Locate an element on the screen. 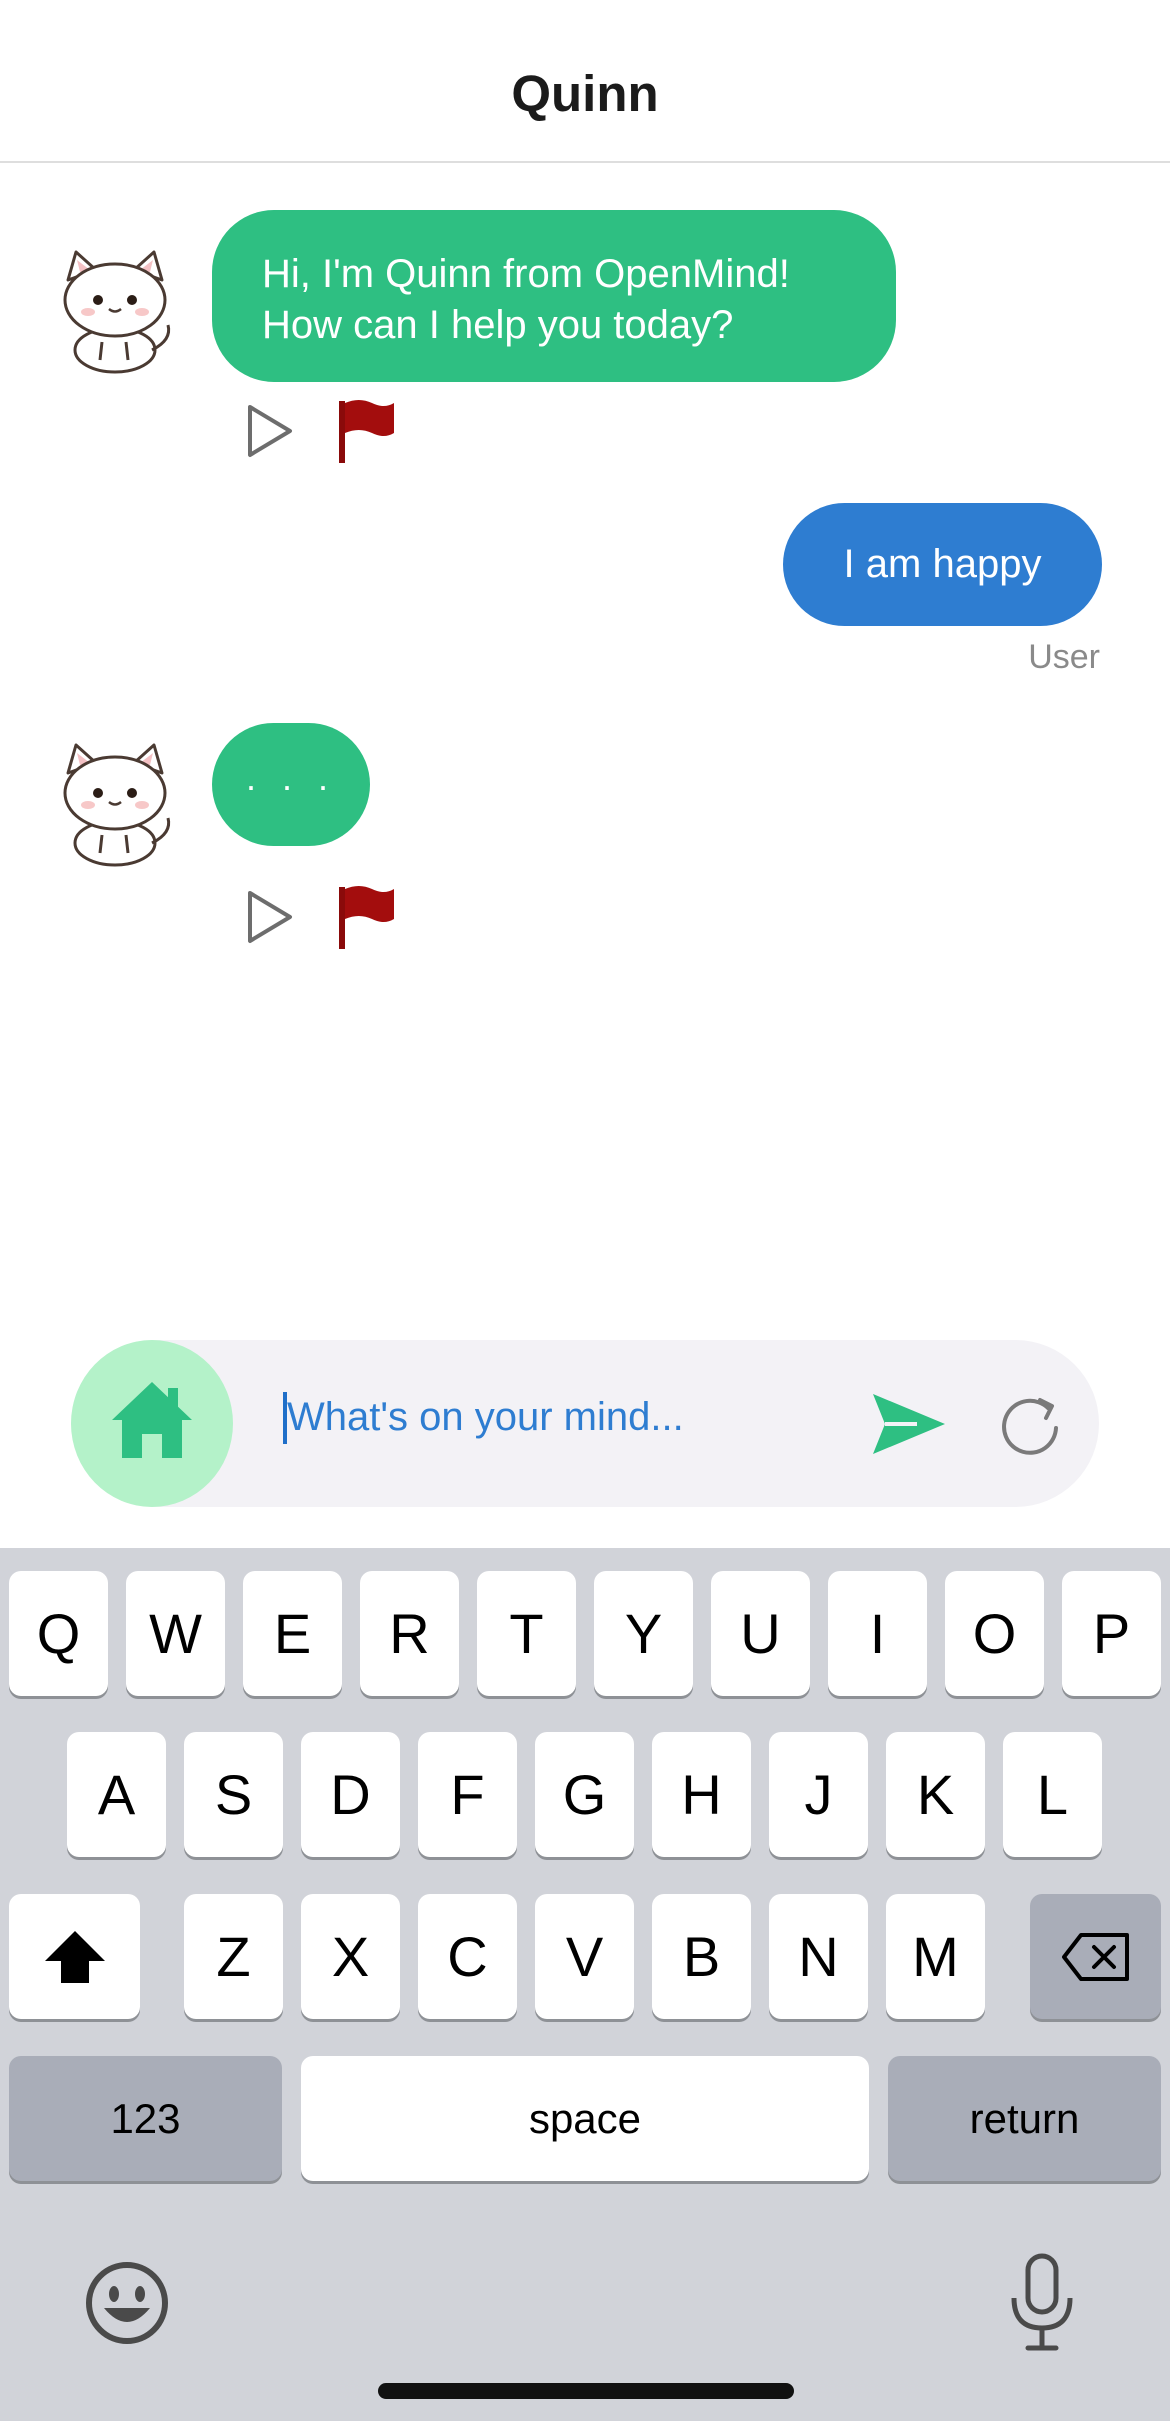 This screenshot has width=1170, height=2421. dictation-button is located at coordinates (1042, 2302).